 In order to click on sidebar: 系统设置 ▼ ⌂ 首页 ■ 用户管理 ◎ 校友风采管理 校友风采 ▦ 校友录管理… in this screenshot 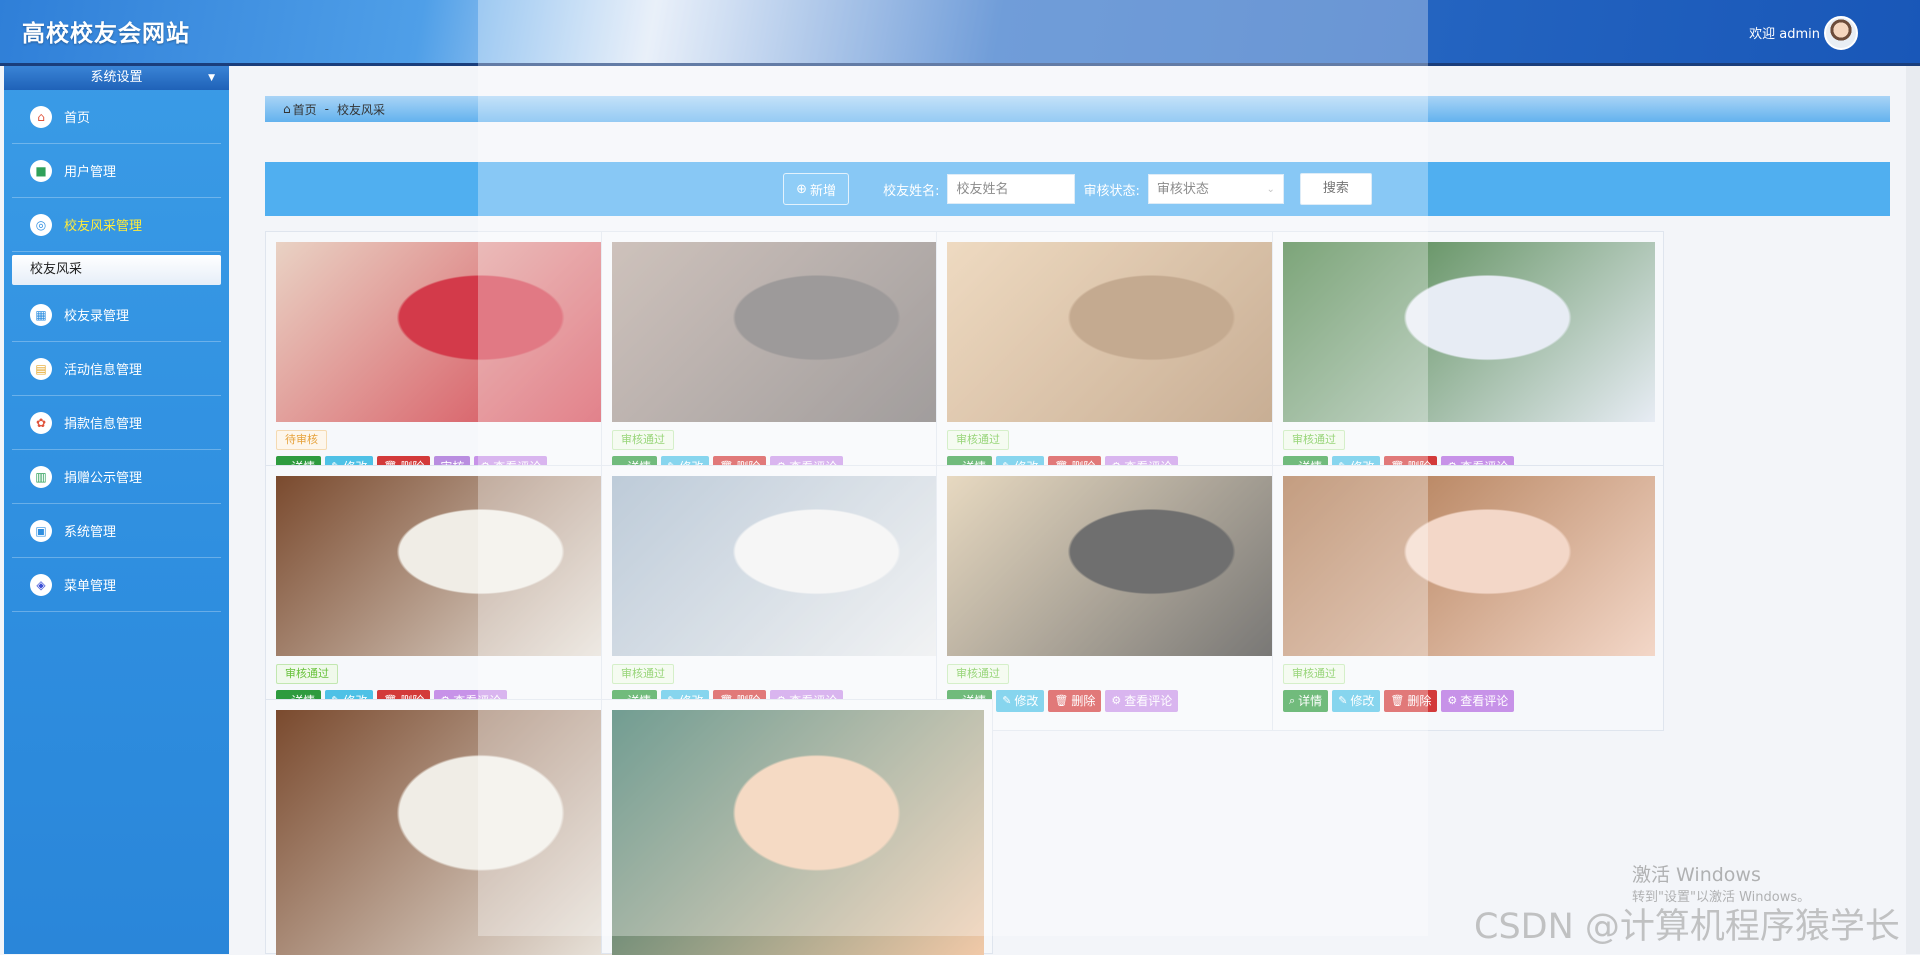, I will do `click(116, 510)`.